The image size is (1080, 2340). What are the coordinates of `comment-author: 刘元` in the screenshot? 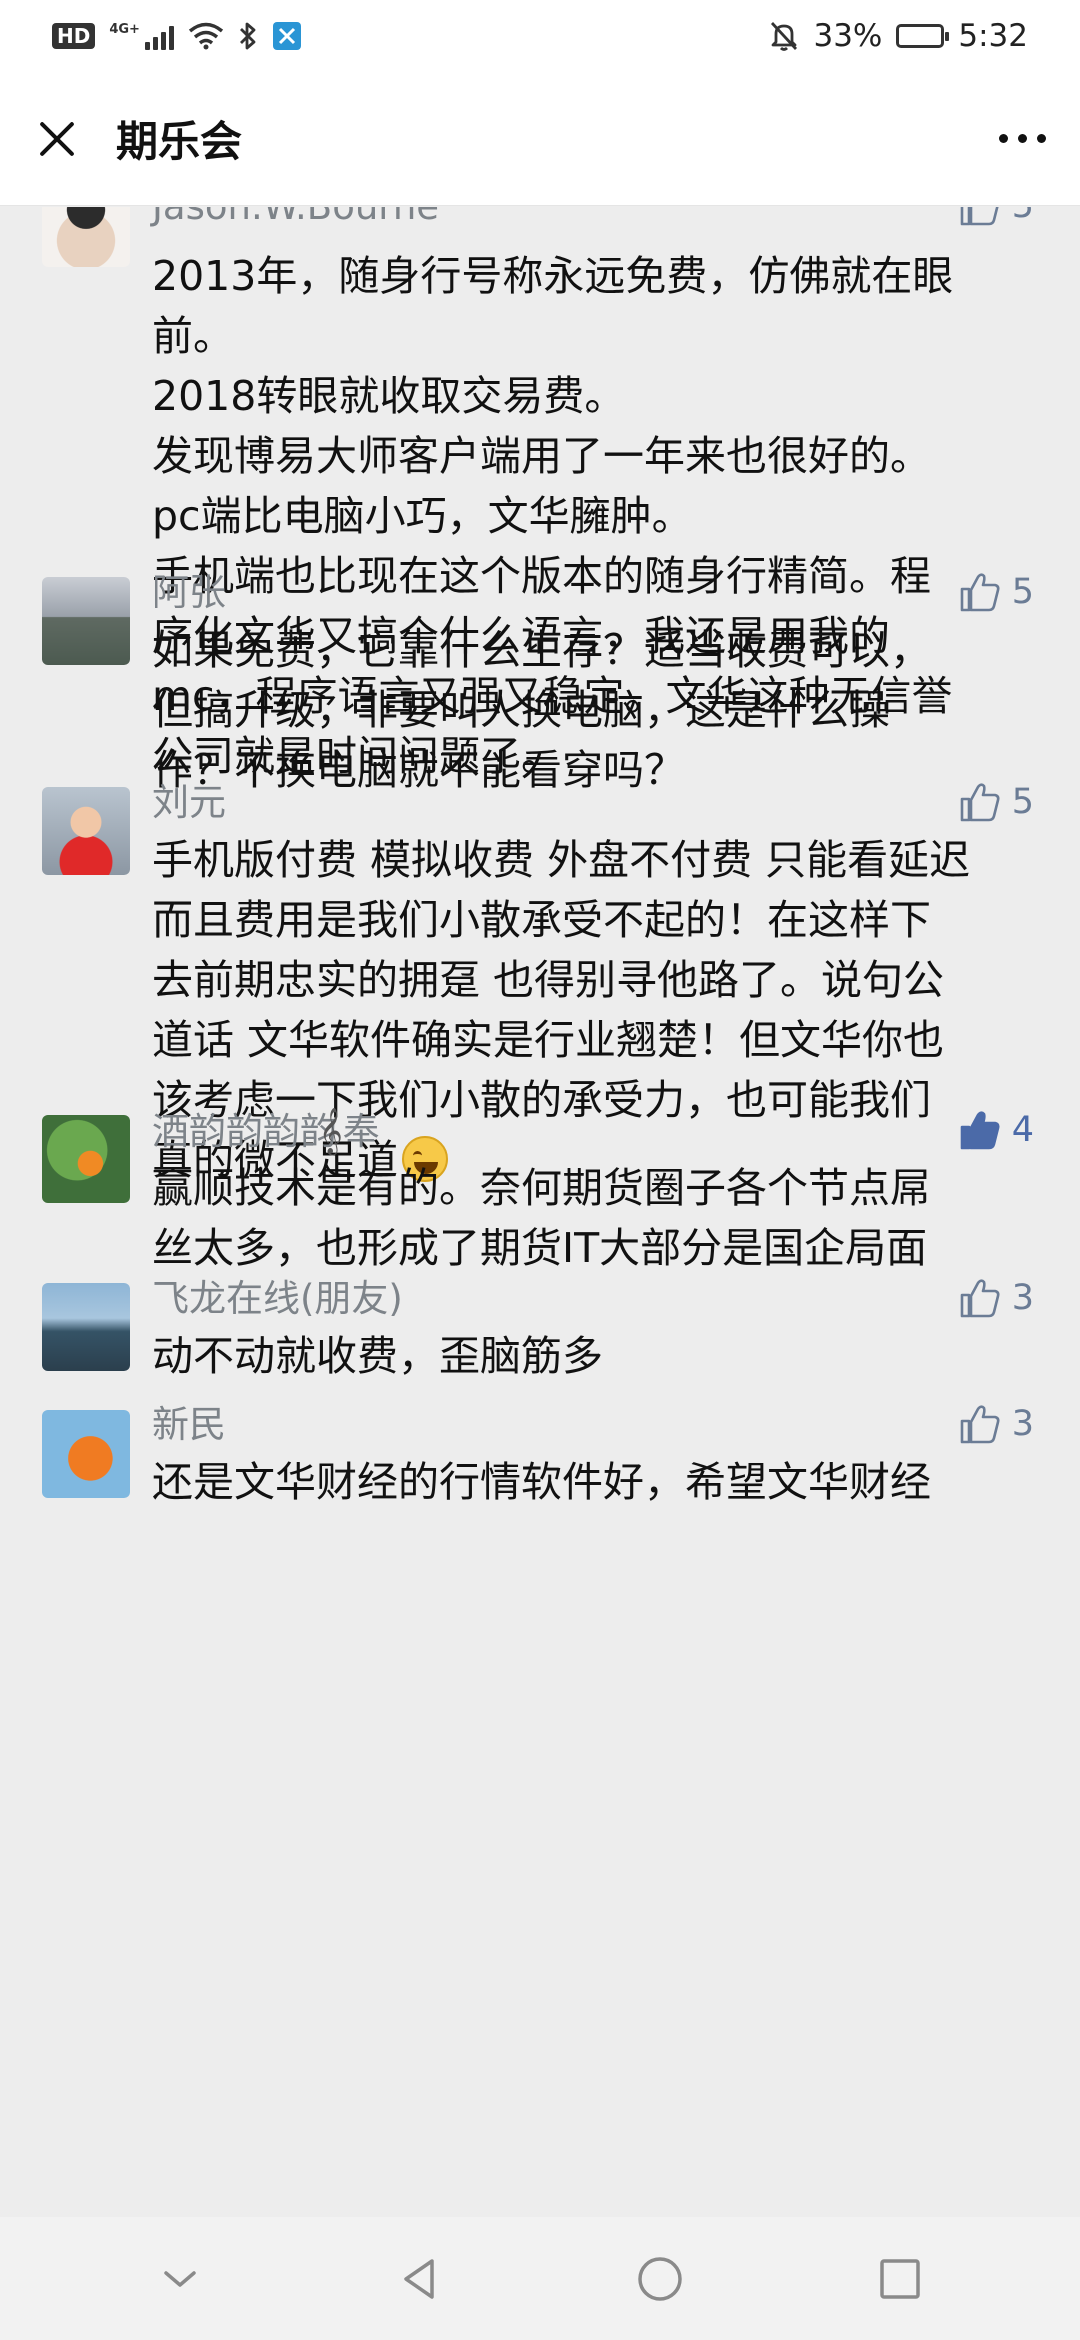 It's located at (189, 803).